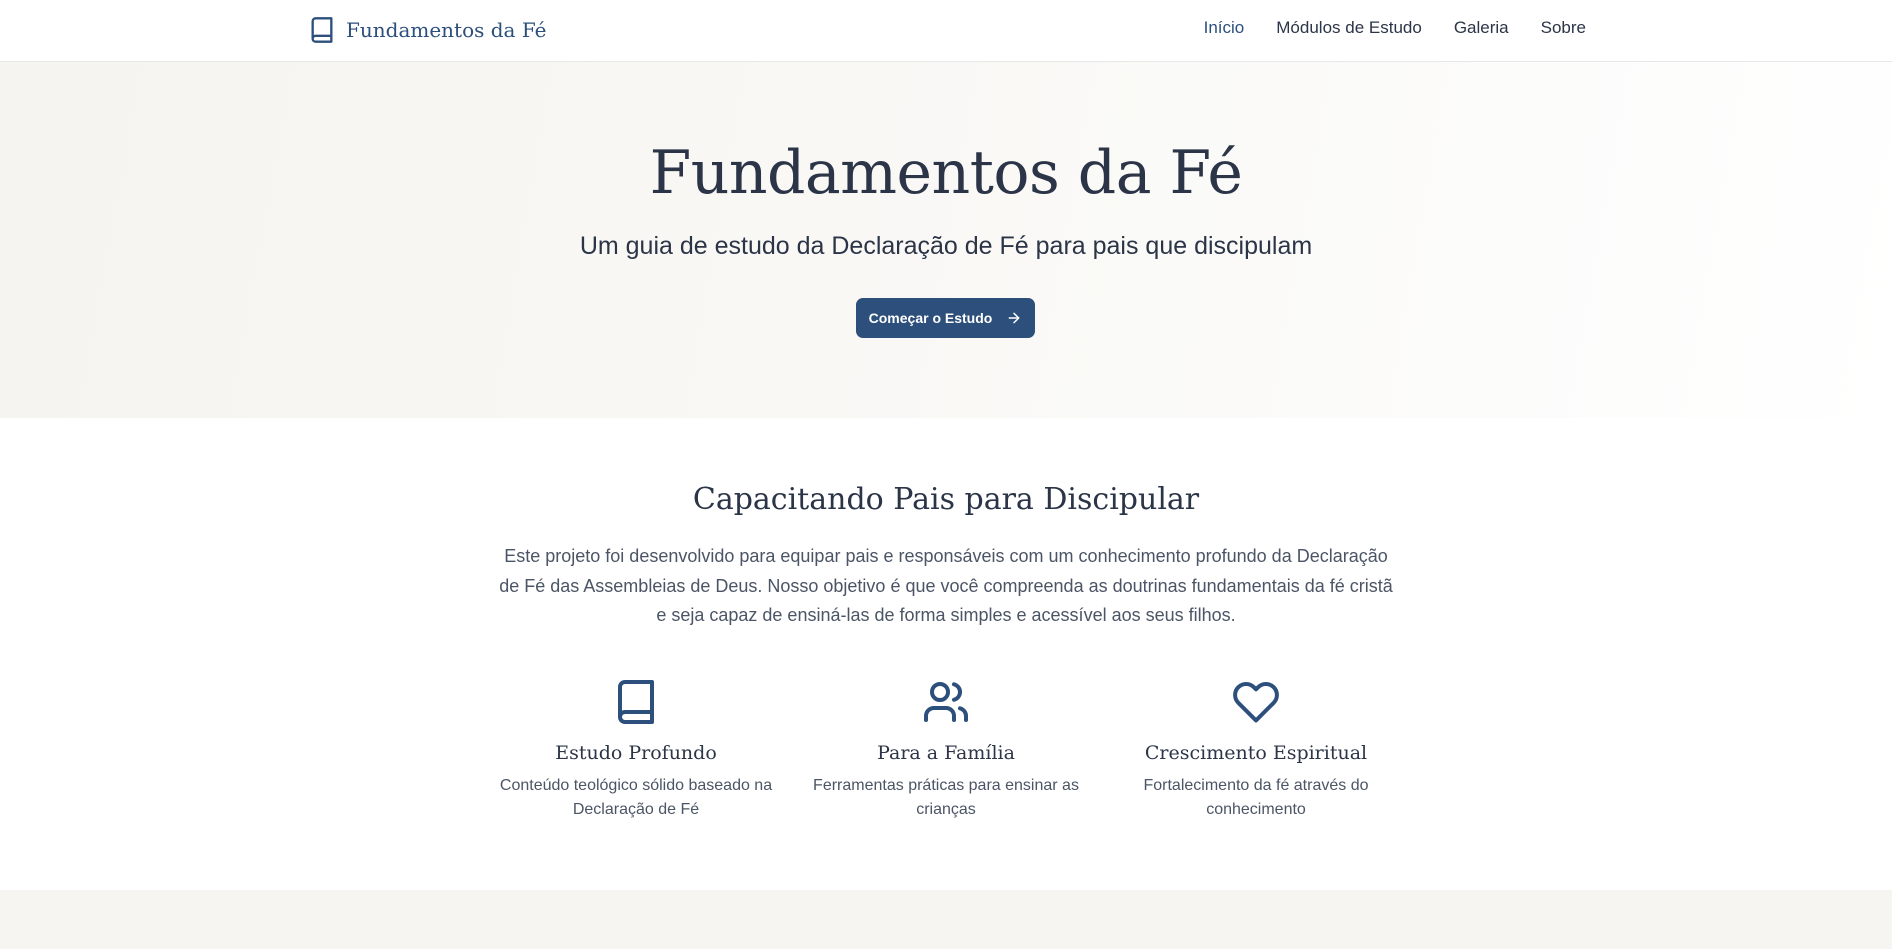 The width and height of the screenshot is (1892, 949). What do you see at coordinates (1224, 28) in the screenshot?
I see `nav-link-inicio: Início` at bounding box center [1224, 28].